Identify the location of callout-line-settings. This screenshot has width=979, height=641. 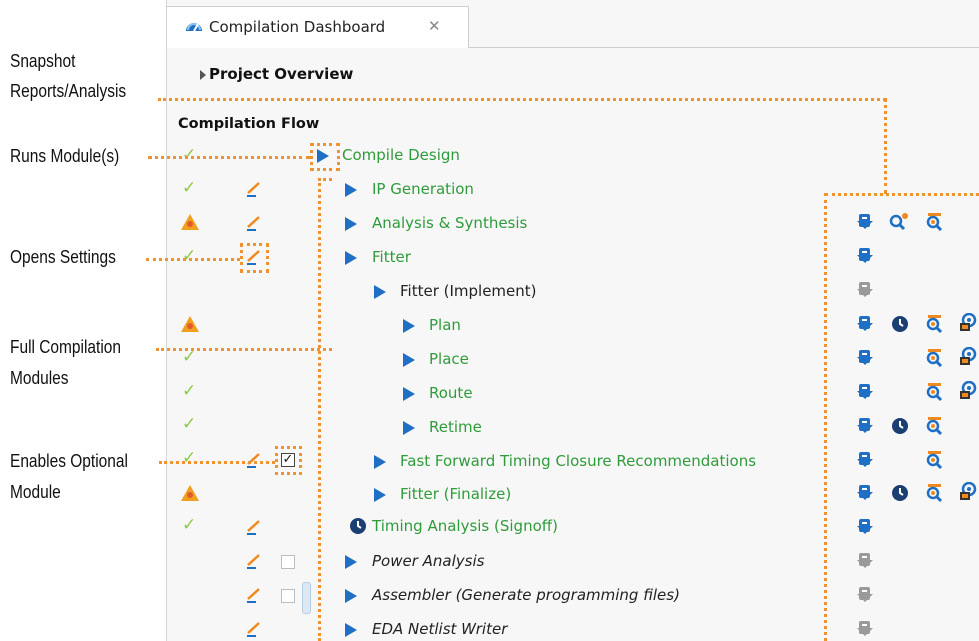
(193, 259).